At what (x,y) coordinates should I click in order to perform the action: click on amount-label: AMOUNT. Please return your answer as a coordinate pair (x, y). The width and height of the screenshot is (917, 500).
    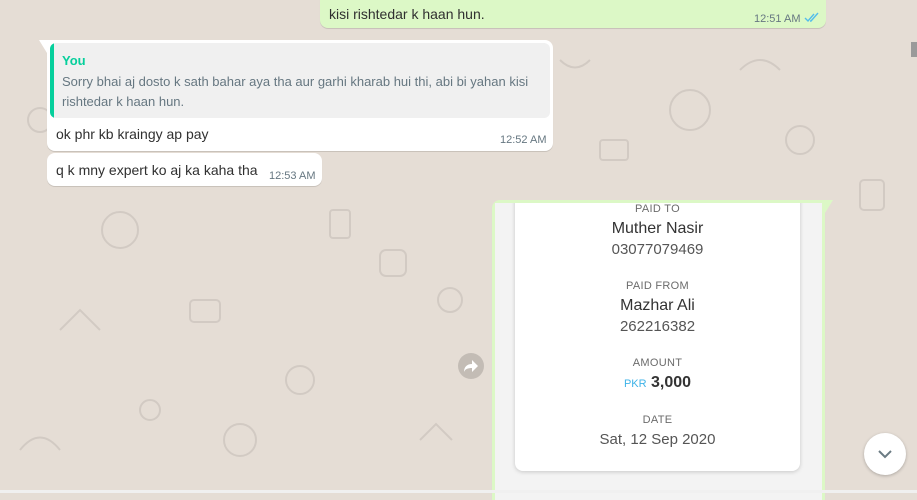
    Looking at the image, I should click on (657, 363).